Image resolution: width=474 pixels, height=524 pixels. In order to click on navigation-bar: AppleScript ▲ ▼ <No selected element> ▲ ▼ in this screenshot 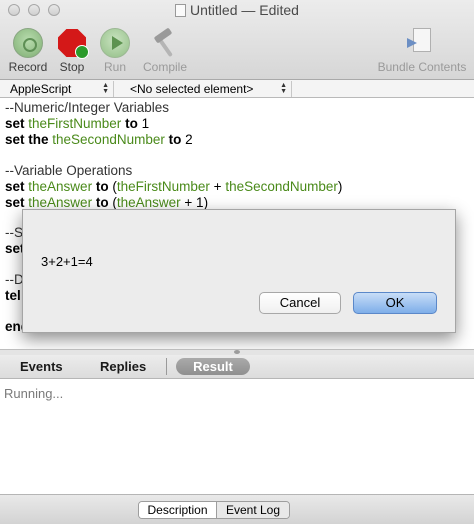, I will do `click(237, 89)`.